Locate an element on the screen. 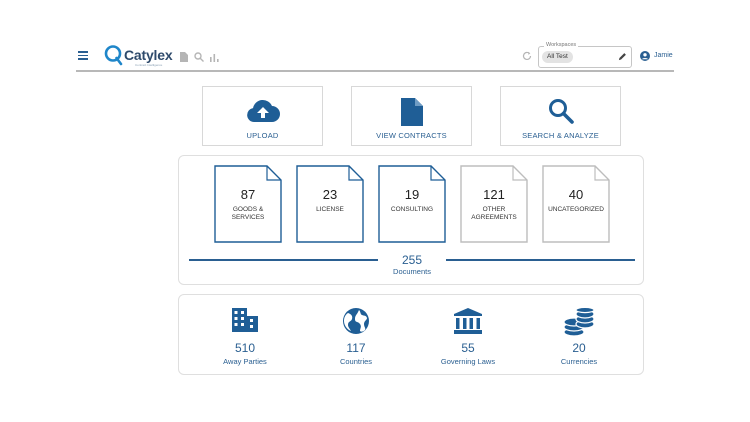 This screenshot has width=750, height=422. category-label: UNCATEGORIZED is located at coordinates (576, 209).